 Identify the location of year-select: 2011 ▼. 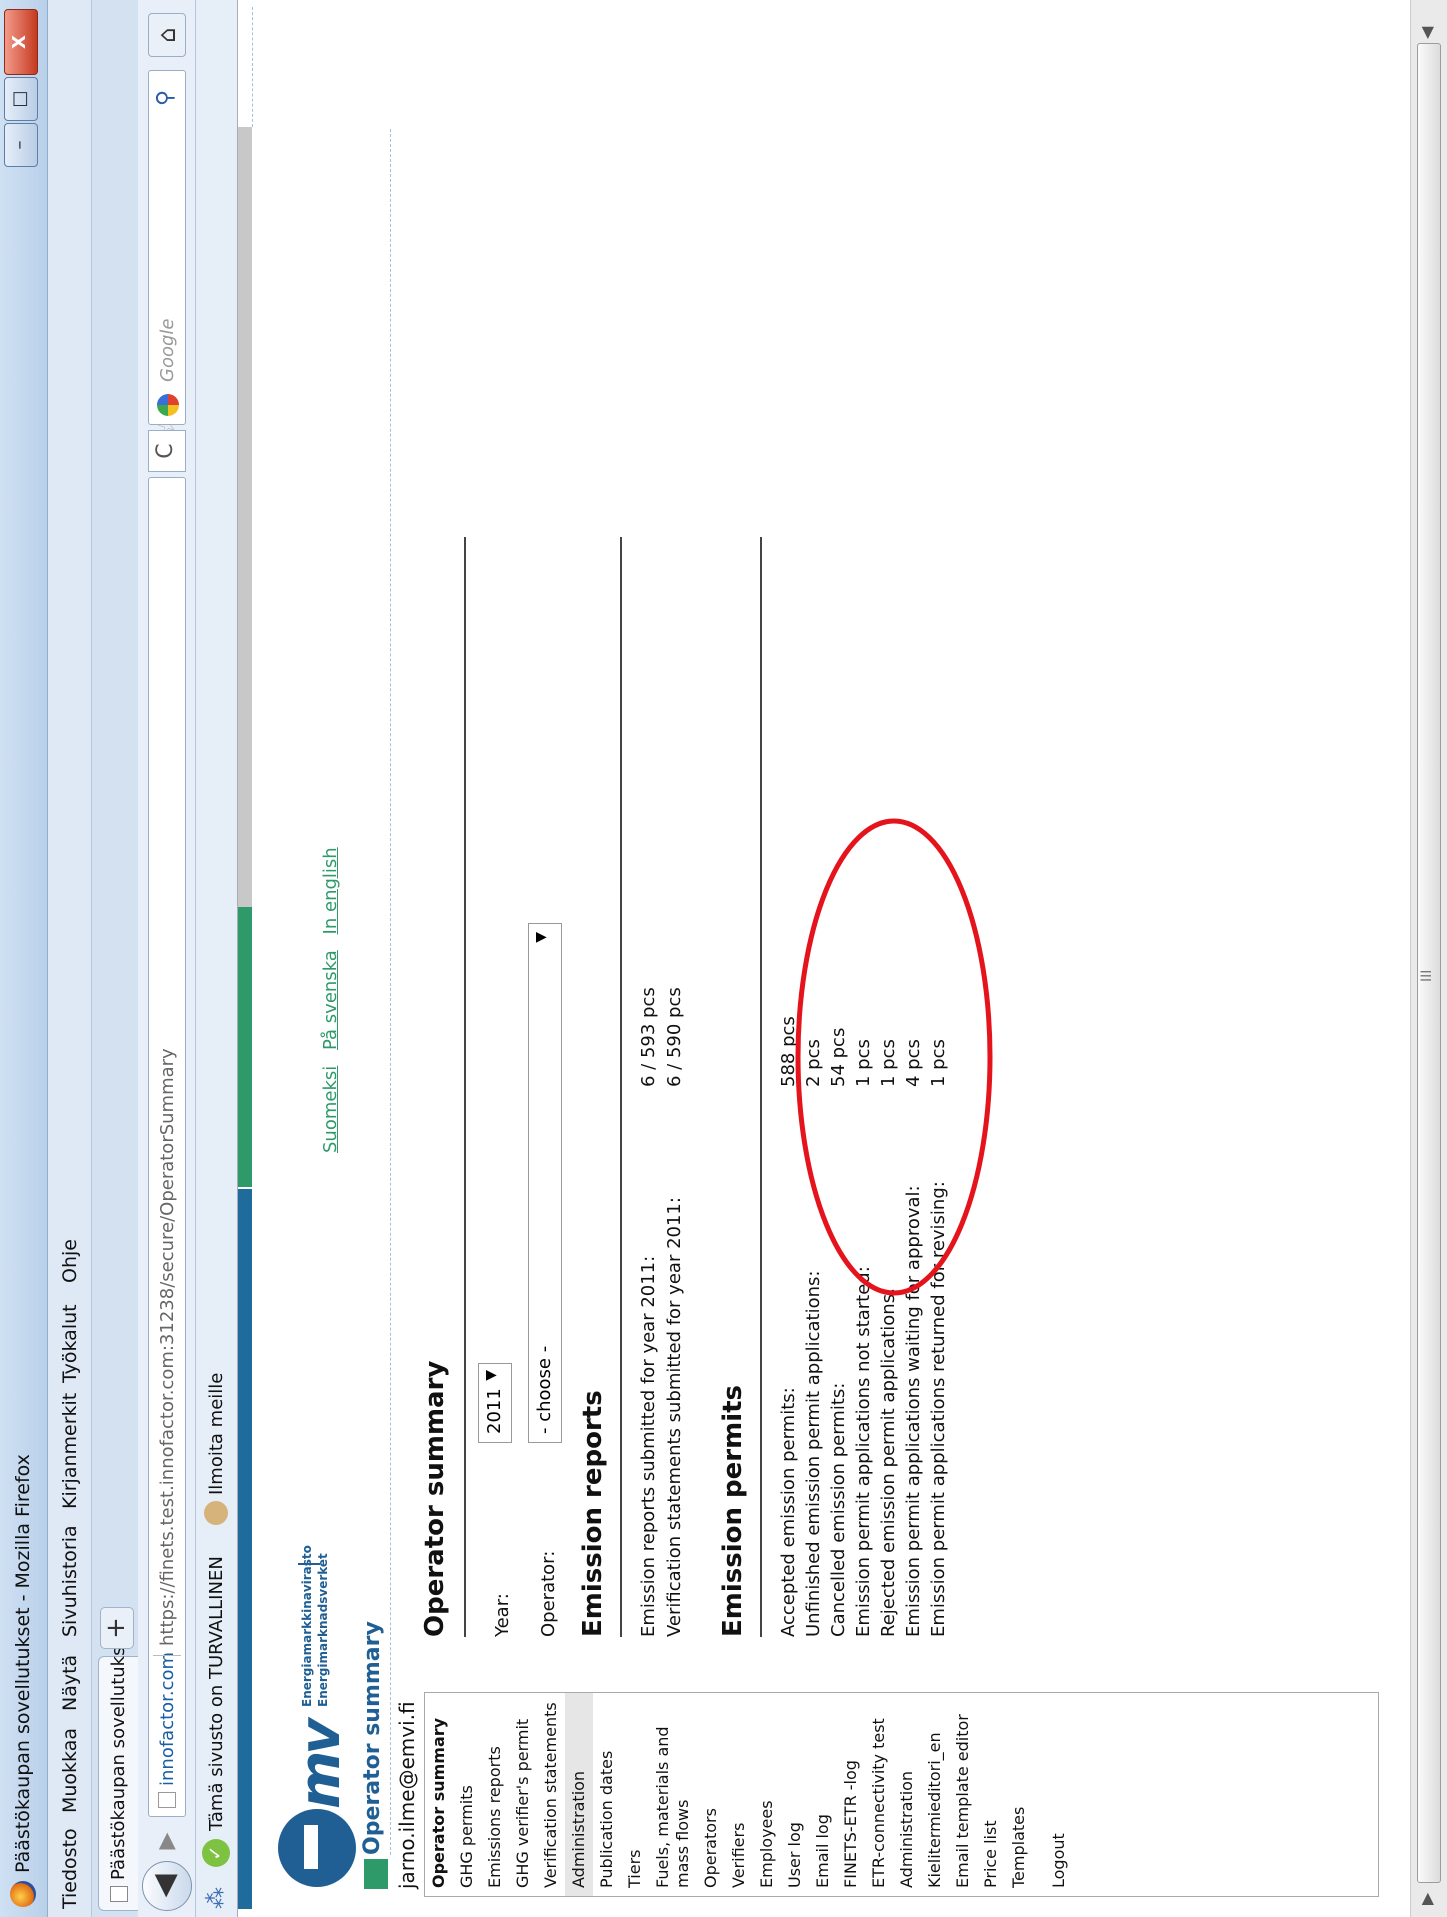
(495, 1403).